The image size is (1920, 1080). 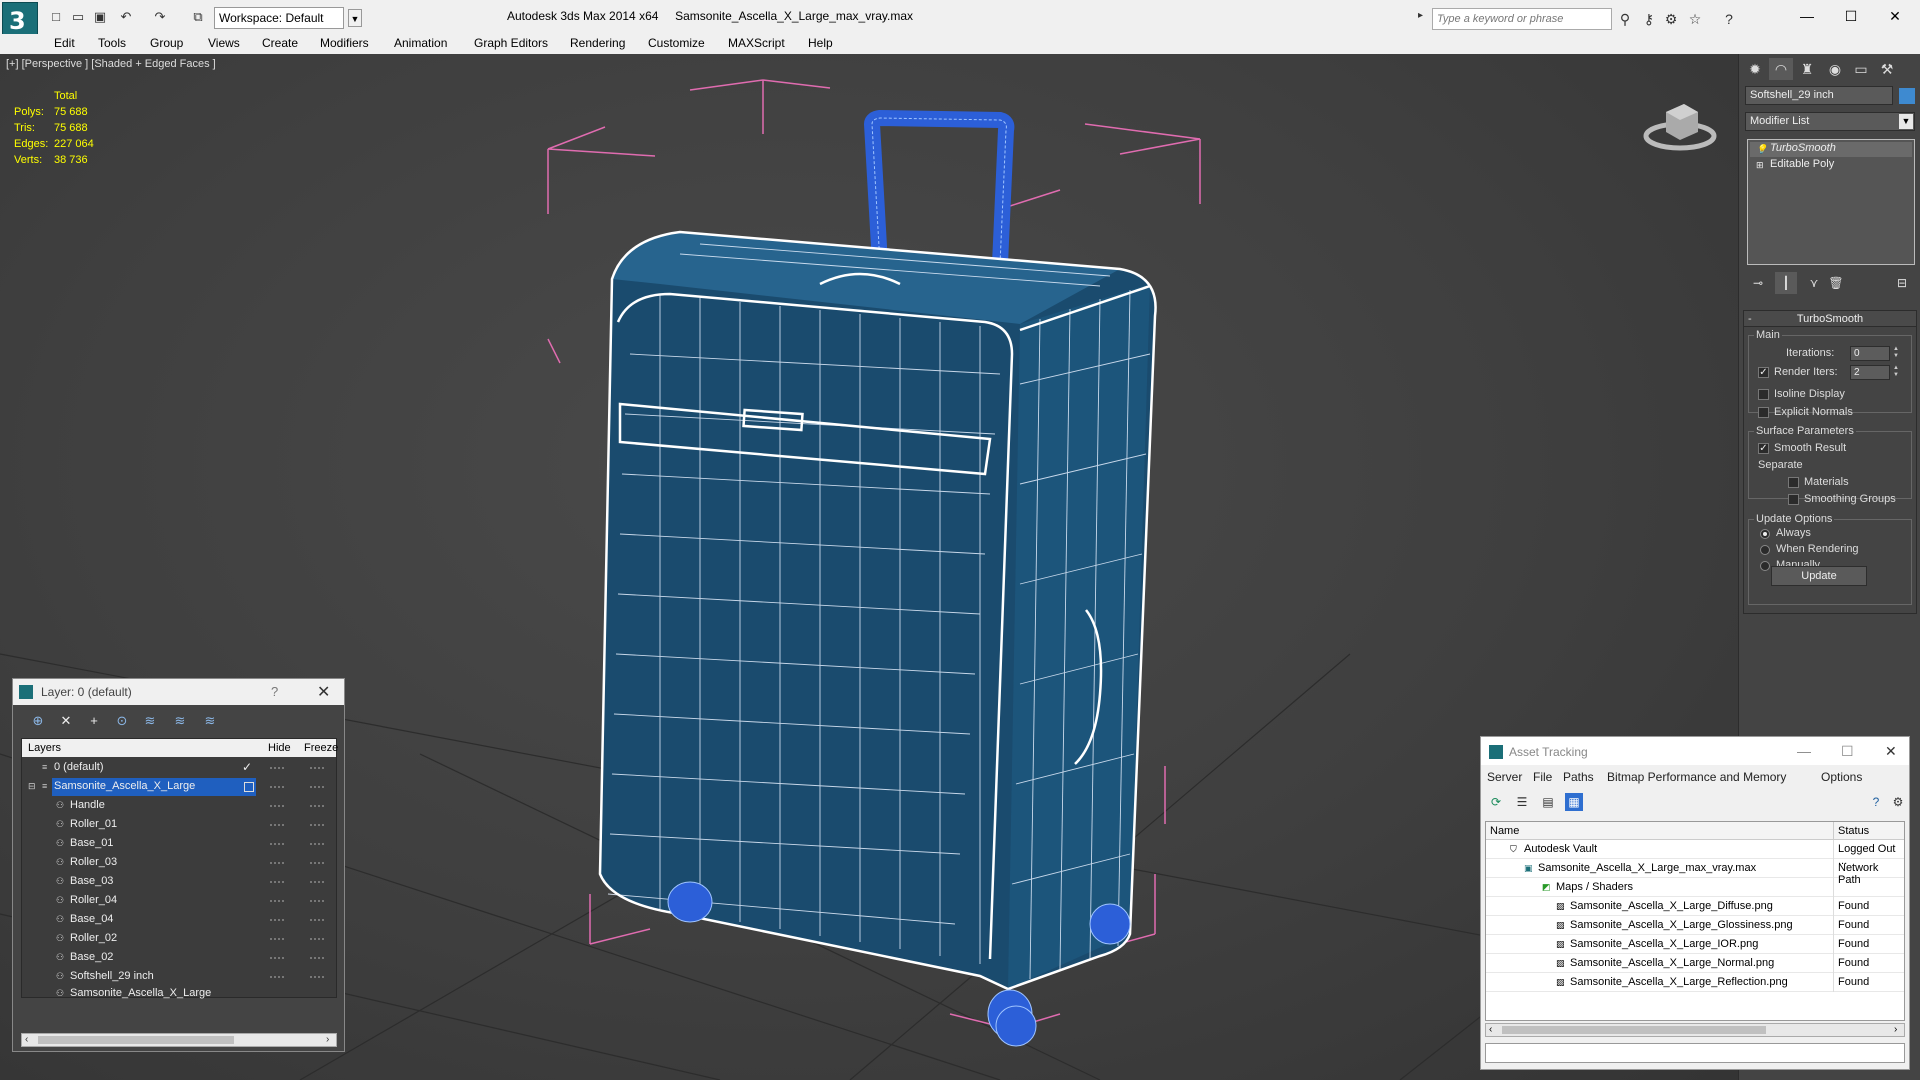 I want to click on freeze-all-icon: ≋, so click(x=210, y=721).